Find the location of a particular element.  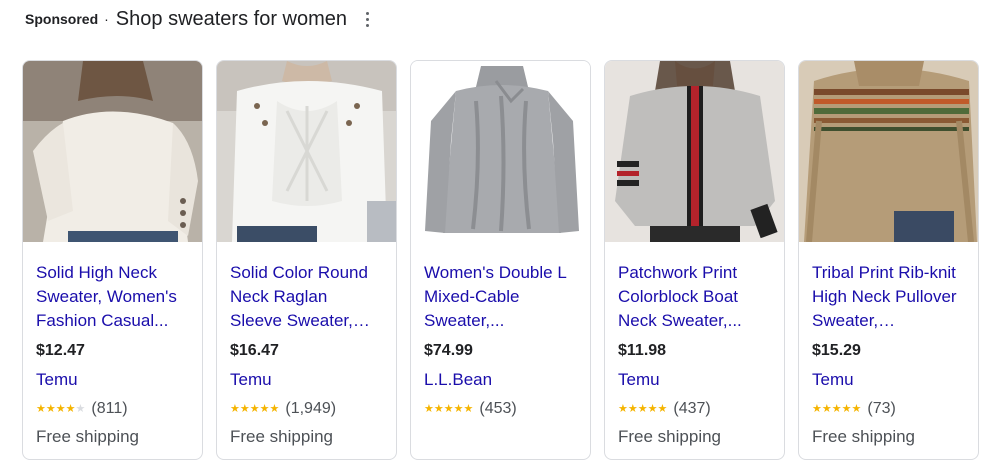

more-vertical-icon is located at coordinates (367, 19).